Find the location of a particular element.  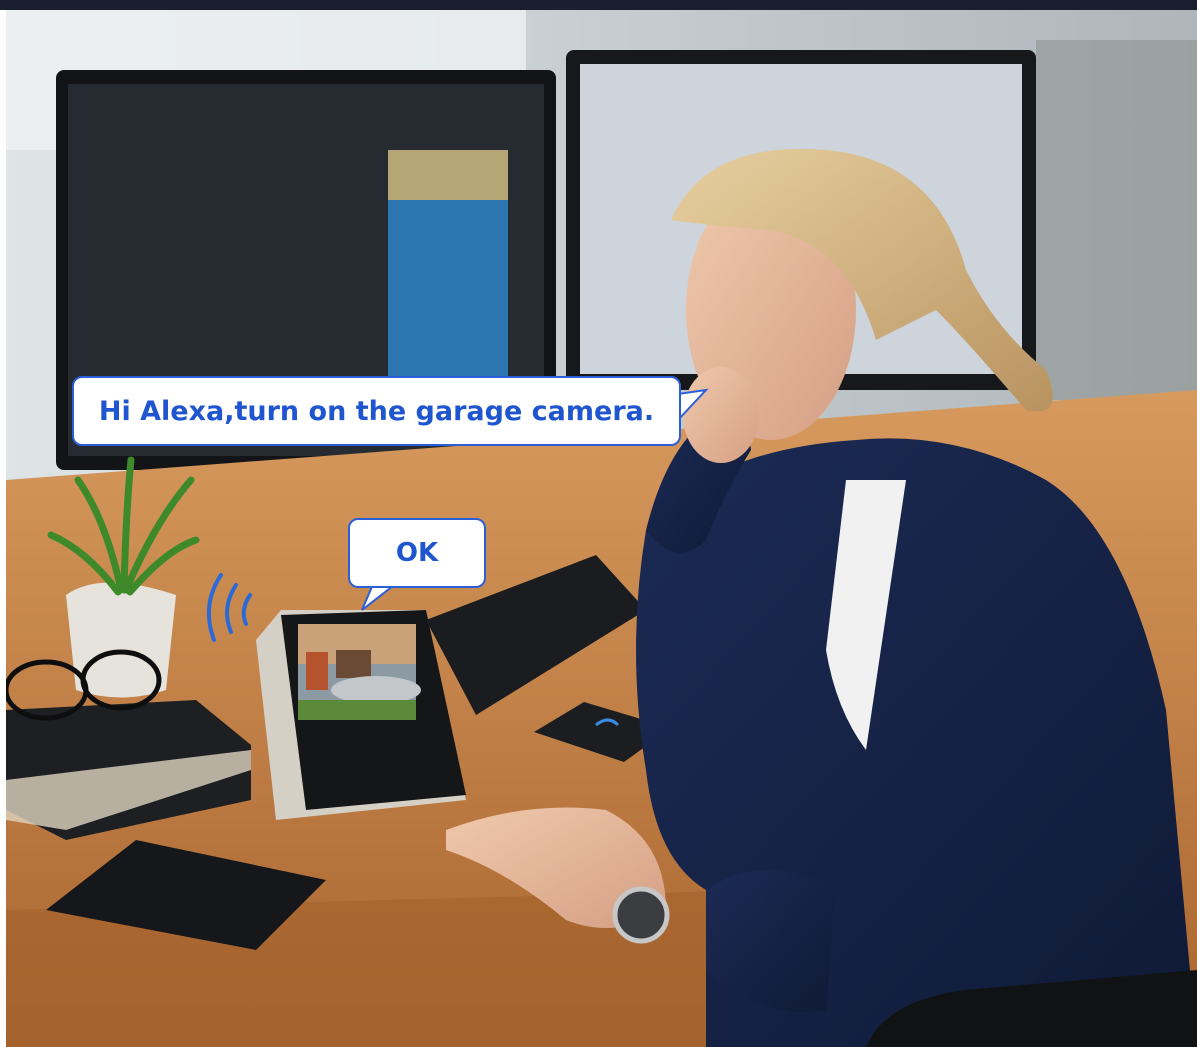

top-bar is located at coordinates (598, 5).